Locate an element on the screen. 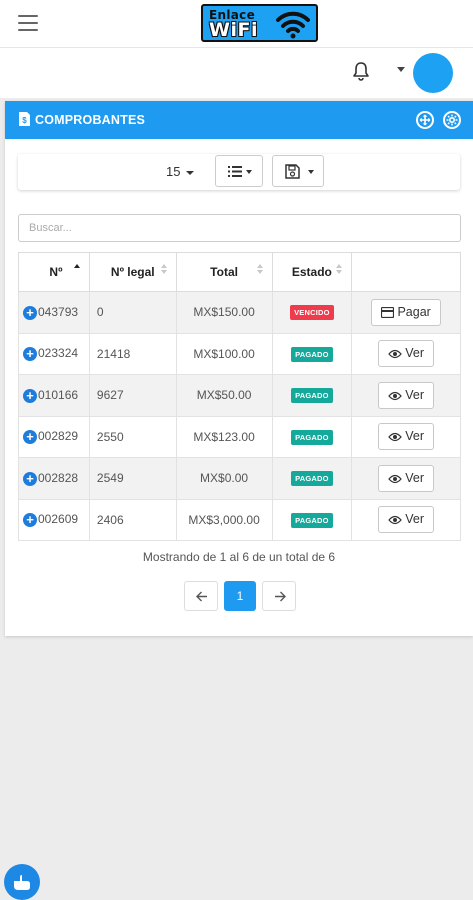  avatar is located at coordinates (433, 73).